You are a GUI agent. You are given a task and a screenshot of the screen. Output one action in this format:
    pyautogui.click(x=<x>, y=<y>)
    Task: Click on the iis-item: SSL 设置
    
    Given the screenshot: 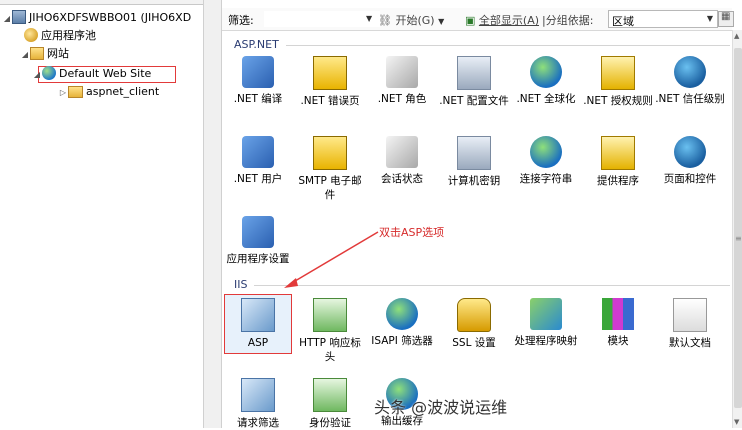 What is the action you would take?
    pyautogui.click(x=474, y=324)
    